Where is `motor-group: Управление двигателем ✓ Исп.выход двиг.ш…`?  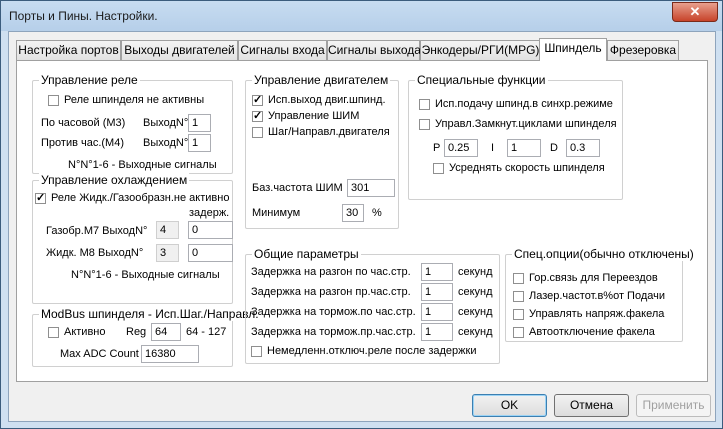 motor-group: Управление двигателем ✓ Исп.выход двиг.ш… is located at coordinates (322, 151).